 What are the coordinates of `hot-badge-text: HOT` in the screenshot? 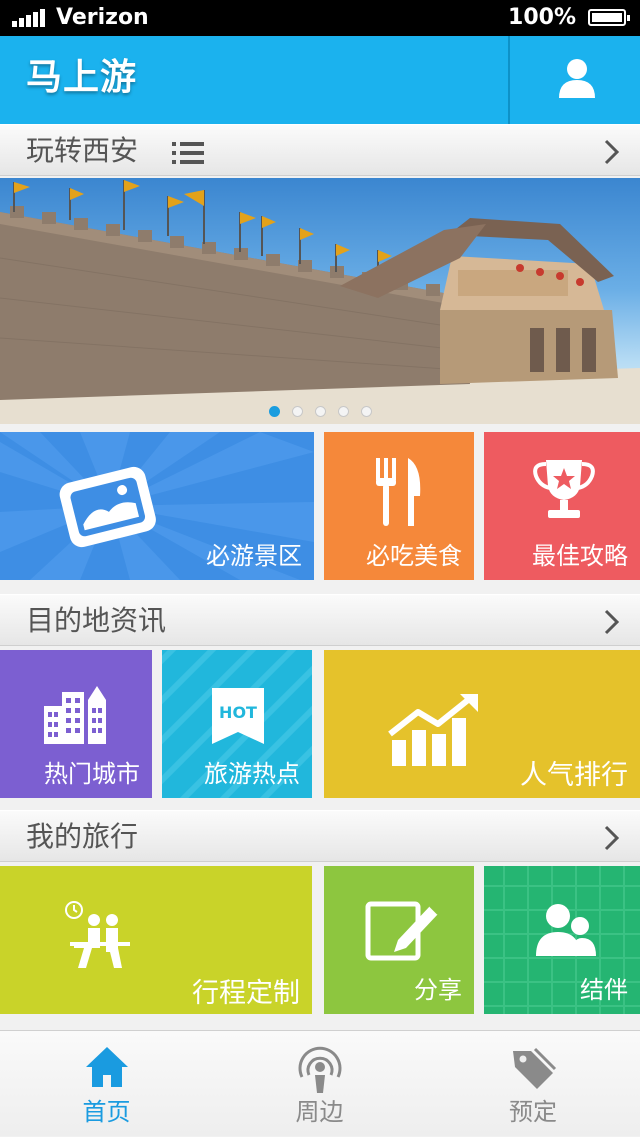 It's located at (238, 712).